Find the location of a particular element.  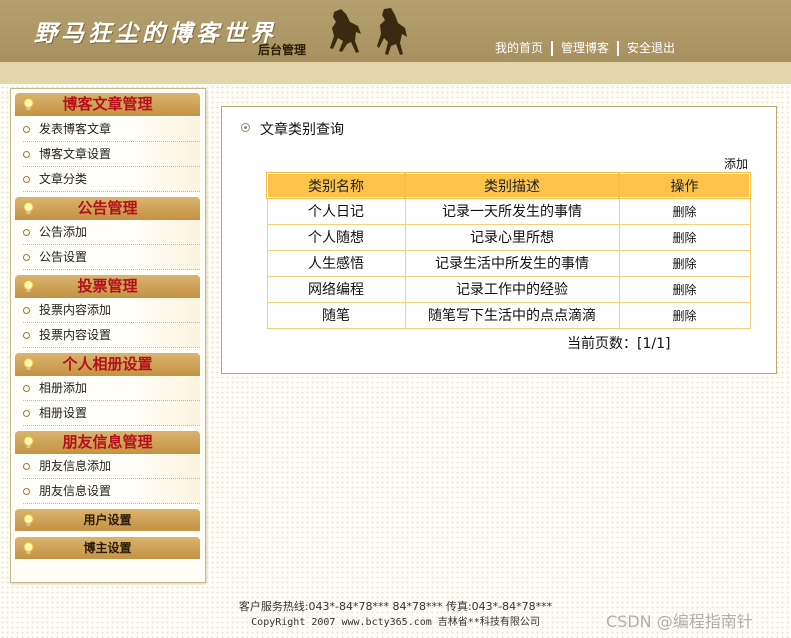

sidebar-item-add-friend: 朋友信息添加 is located at coordinates (111, 466).